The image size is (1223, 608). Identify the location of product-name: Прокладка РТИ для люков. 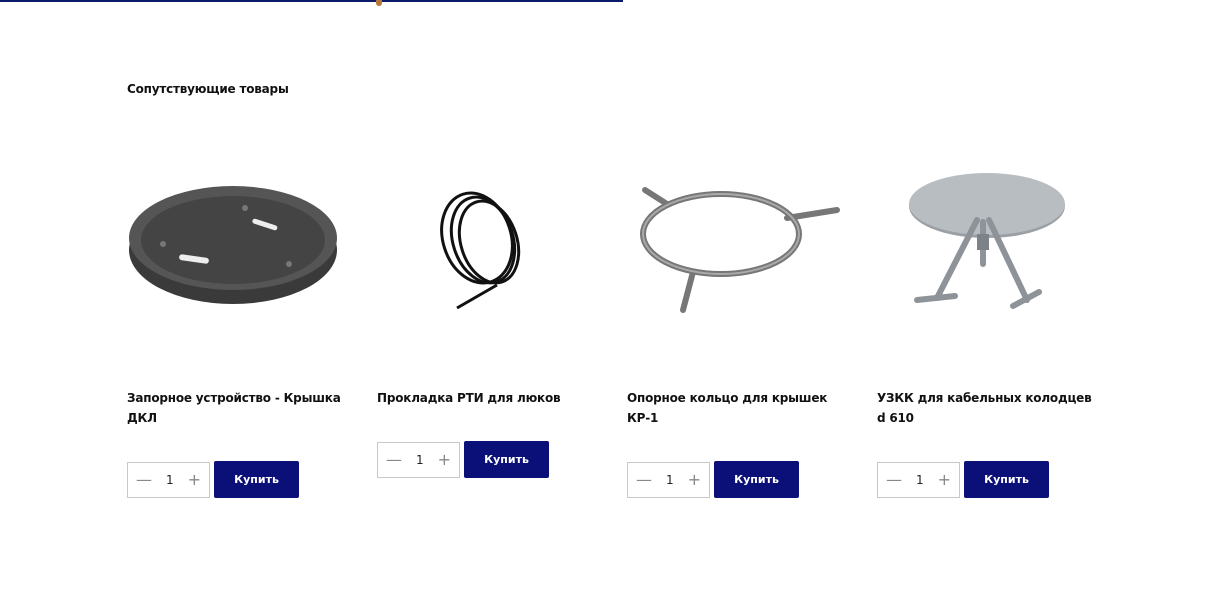
(485, 398).